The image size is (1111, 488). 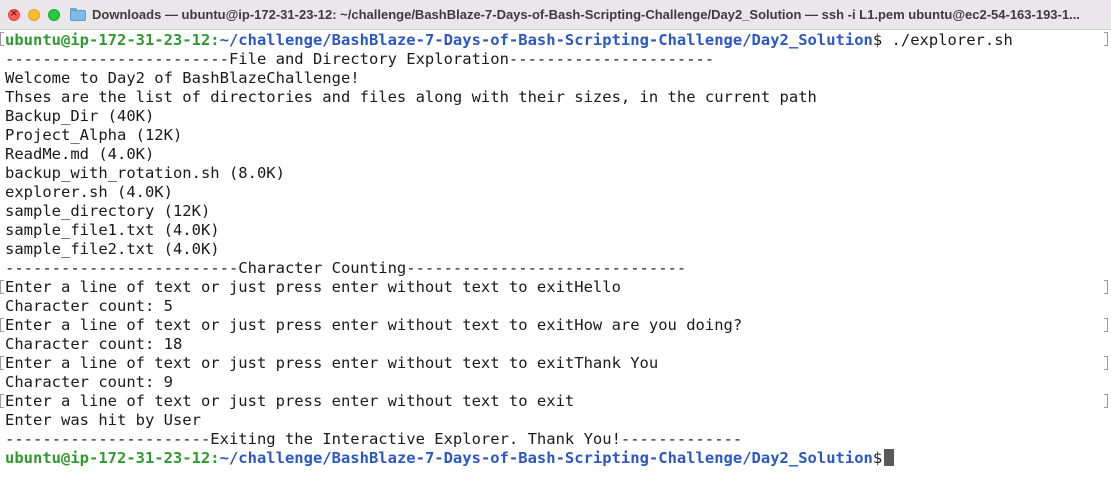 What do you see at coordinates (145, 173) in the screenshot?
I see `output-line: backup_with_rotation.sh (8.0K)` at bounding box center [145, 173].